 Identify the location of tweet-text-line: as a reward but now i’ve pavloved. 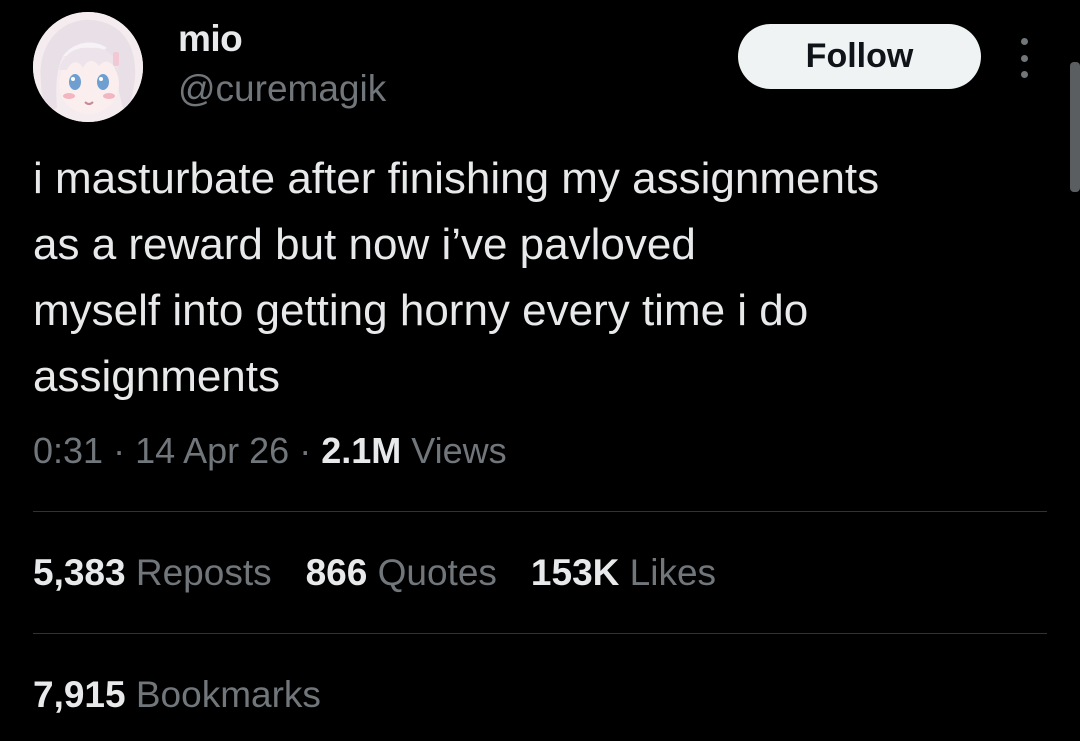
(364, 244).